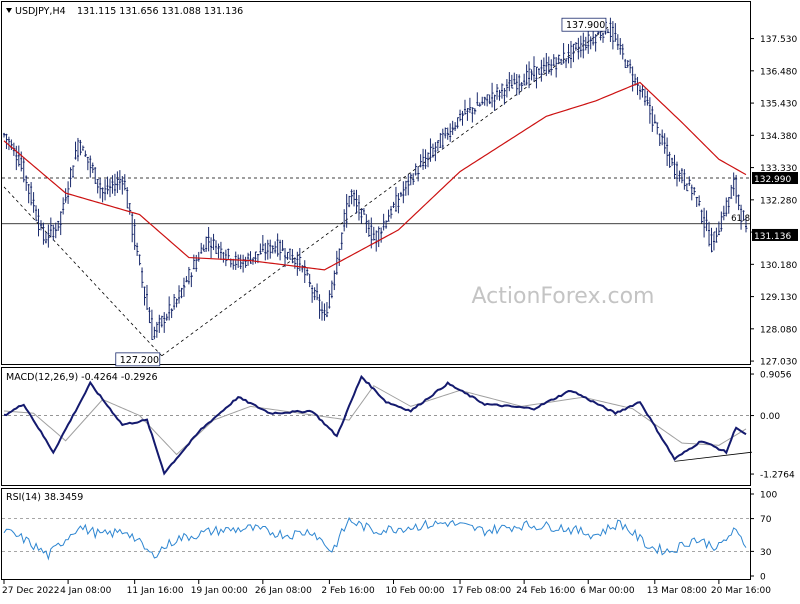 This screenshot has width=800, height=604. I want to click on rsi-axis-label: 70, so click(766, 520).